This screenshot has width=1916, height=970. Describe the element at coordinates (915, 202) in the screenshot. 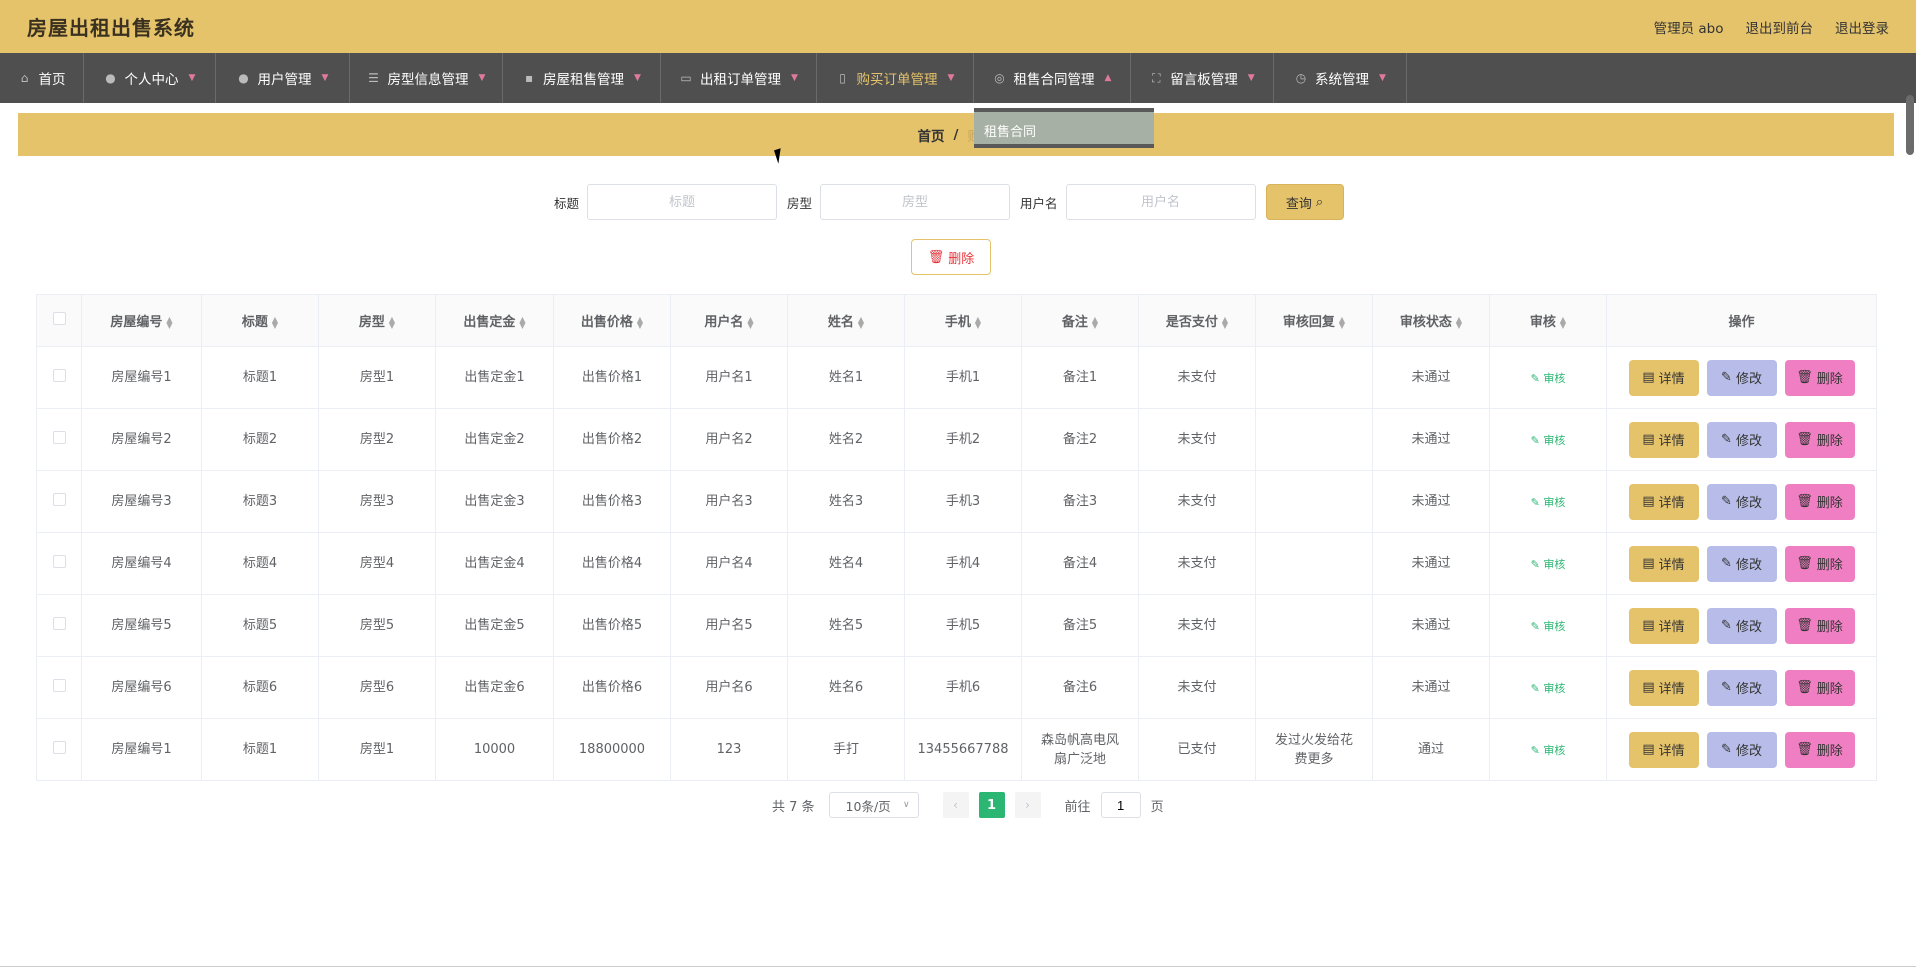

I see `room-type-search-input` at that location.